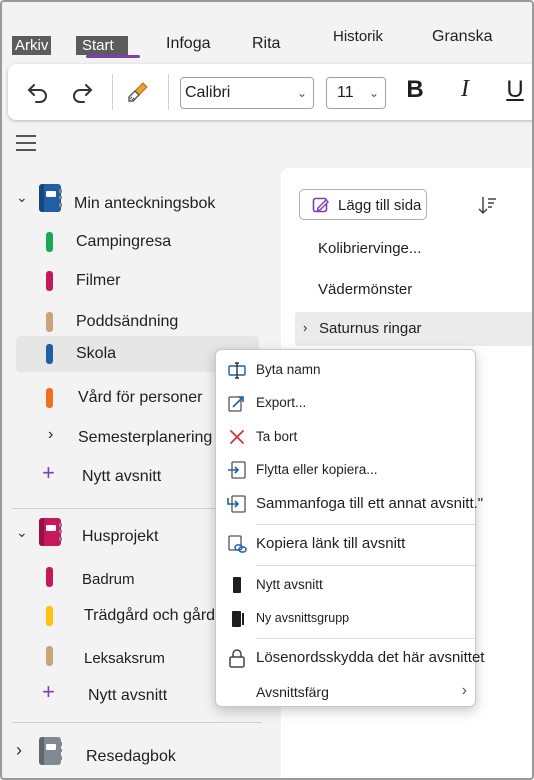 This screenshot has height=780, width=534. I want to click on section-item: Poddsändning, so click(137, 322).